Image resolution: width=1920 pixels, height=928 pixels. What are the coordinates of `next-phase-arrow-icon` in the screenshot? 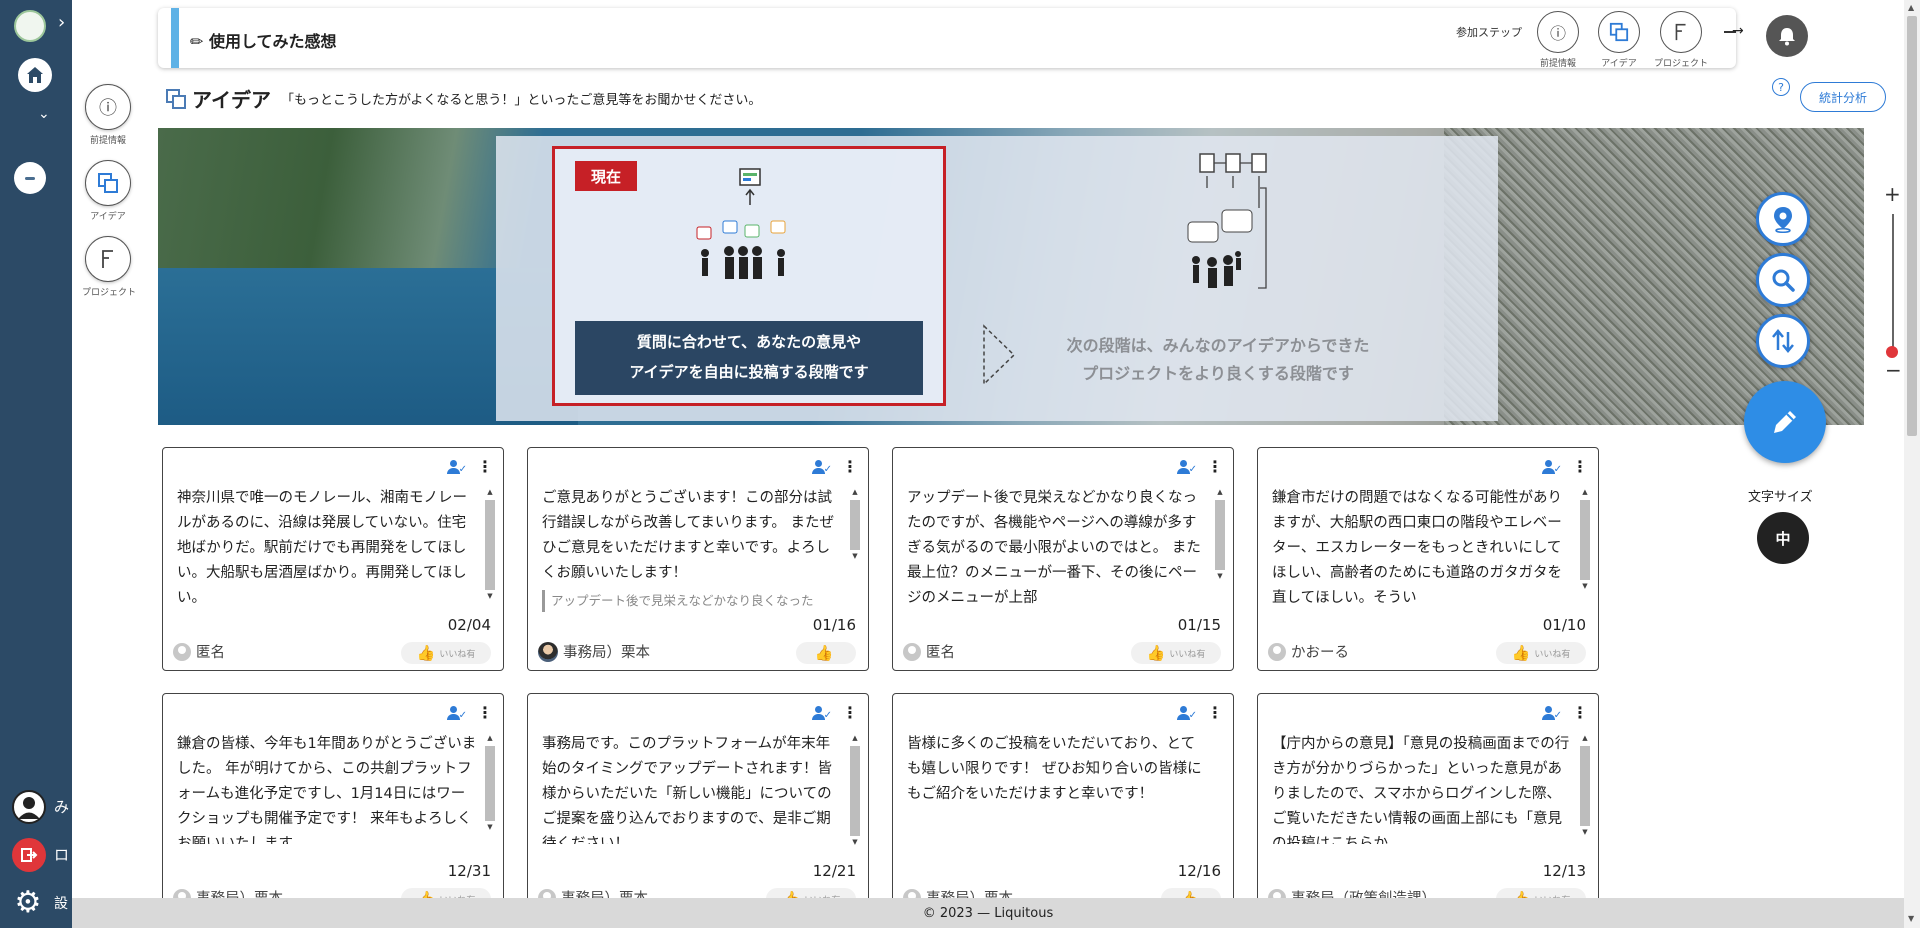 It's located at (999, 355).